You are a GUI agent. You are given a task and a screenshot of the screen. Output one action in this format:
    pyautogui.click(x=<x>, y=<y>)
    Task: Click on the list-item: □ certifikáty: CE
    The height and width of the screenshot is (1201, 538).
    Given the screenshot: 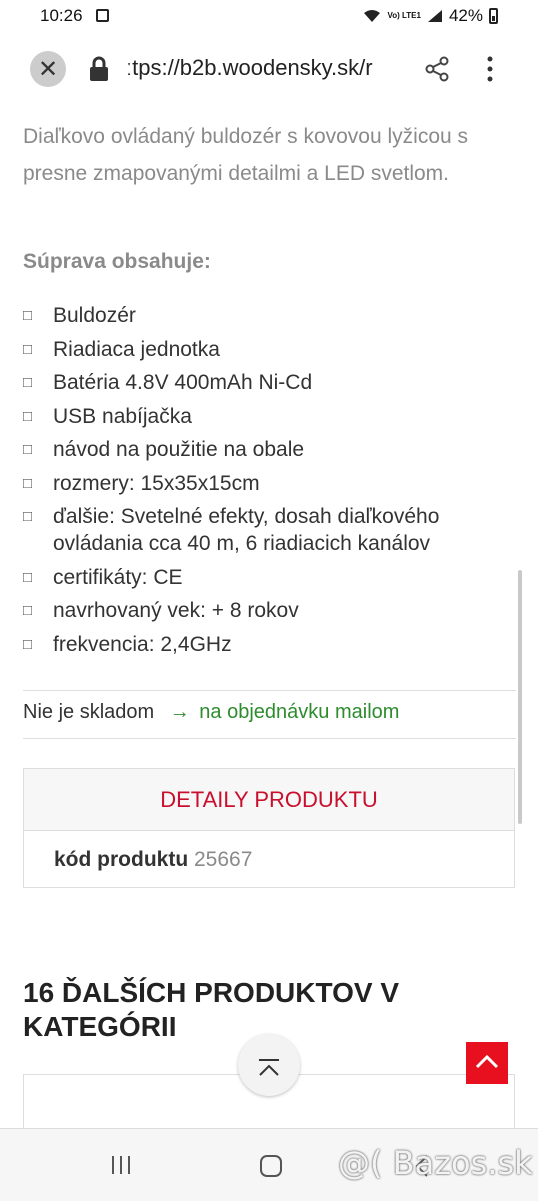 What is the action you would take?
    pyautogui.click(x=103, y=577)
    